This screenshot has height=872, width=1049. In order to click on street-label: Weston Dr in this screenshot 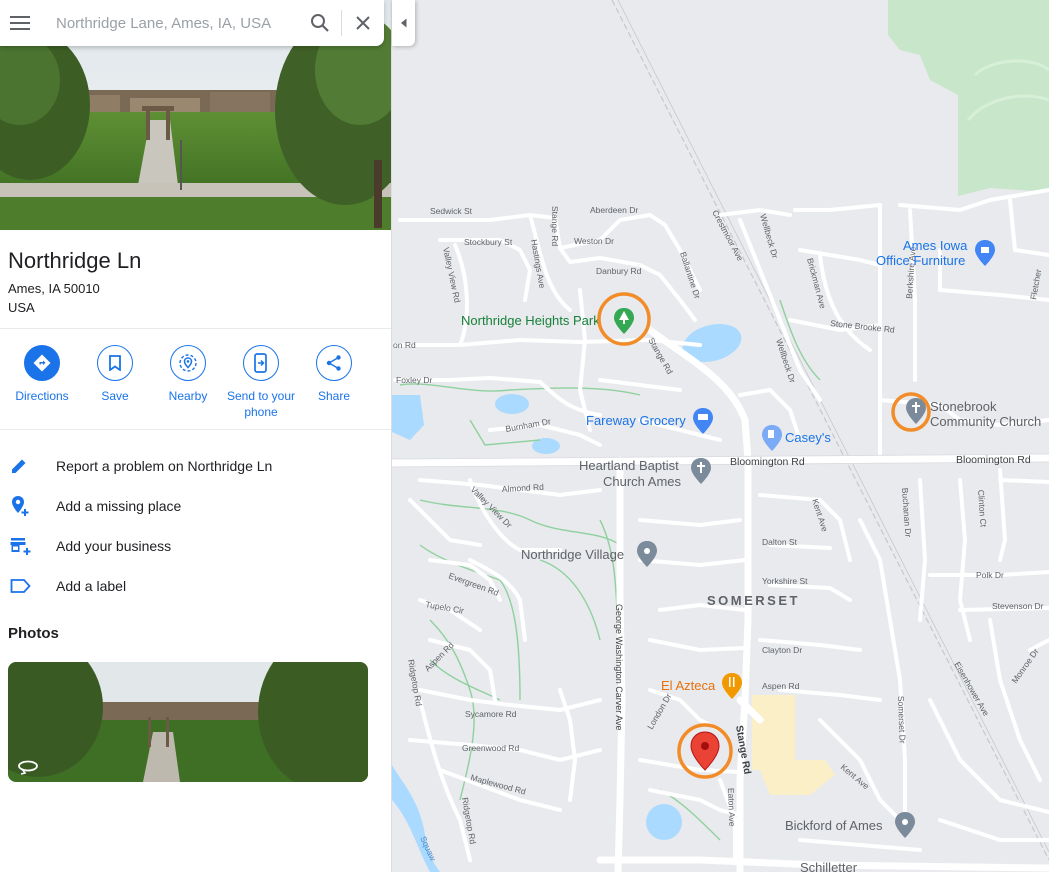, I will do `click(594, 241)`.